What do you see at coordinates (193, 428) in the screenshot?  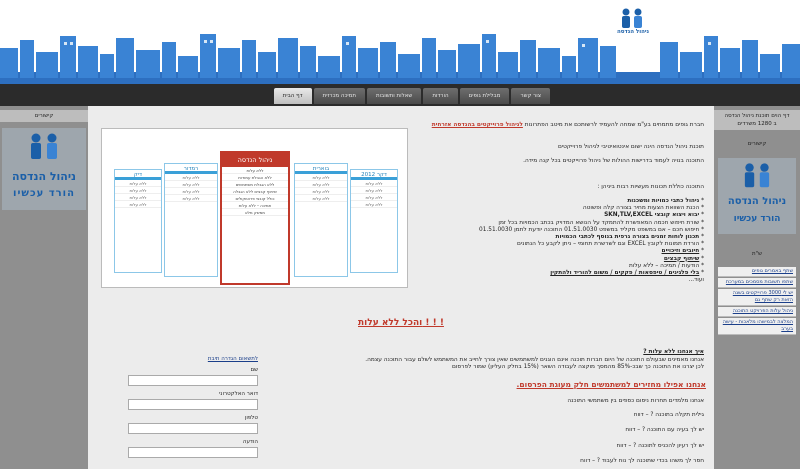 I see `phone-input` at bounding box center [193, 428].